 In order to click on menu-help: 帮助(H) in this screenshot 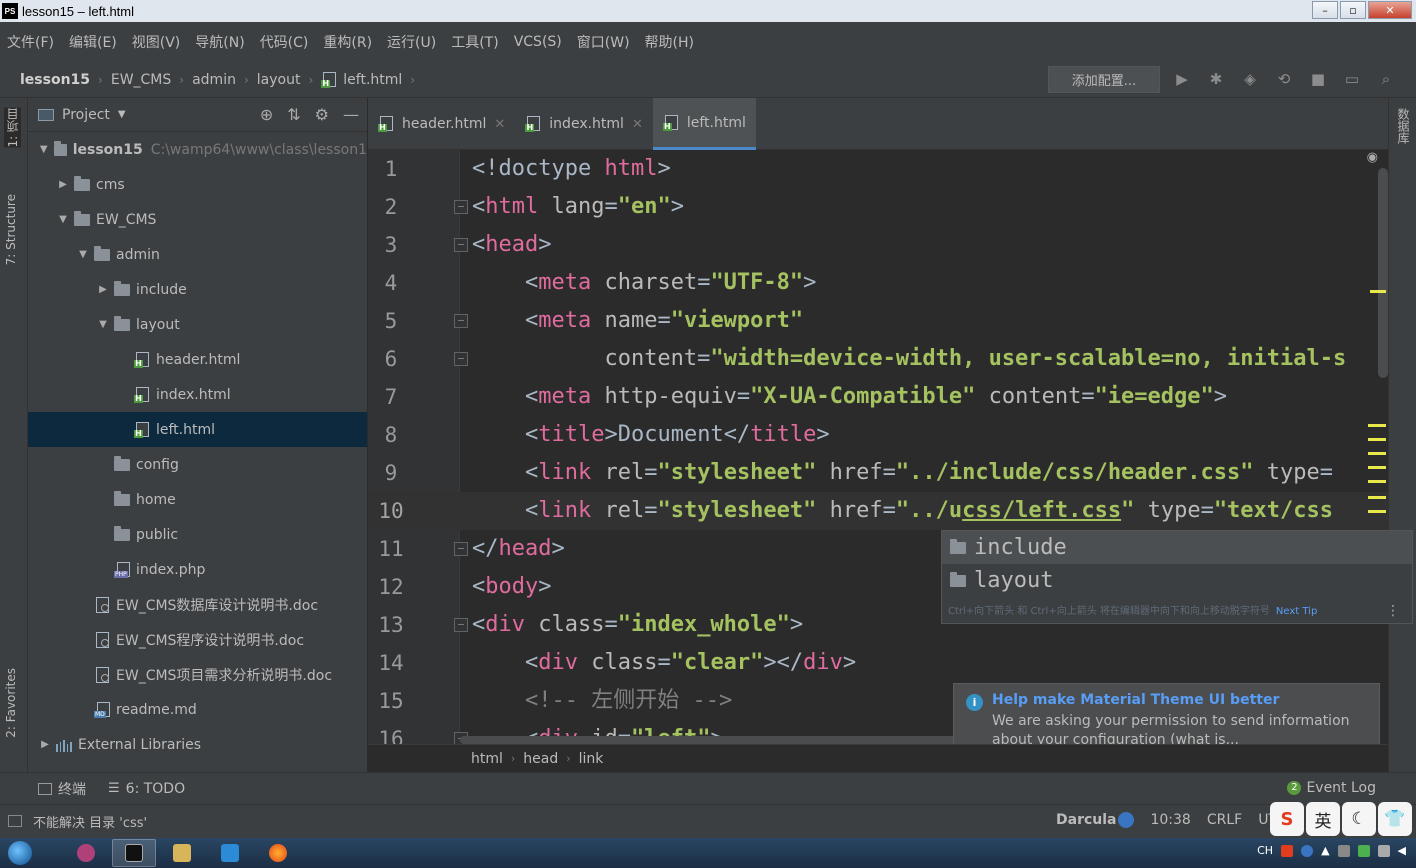, I will do `click(669, 42)`.